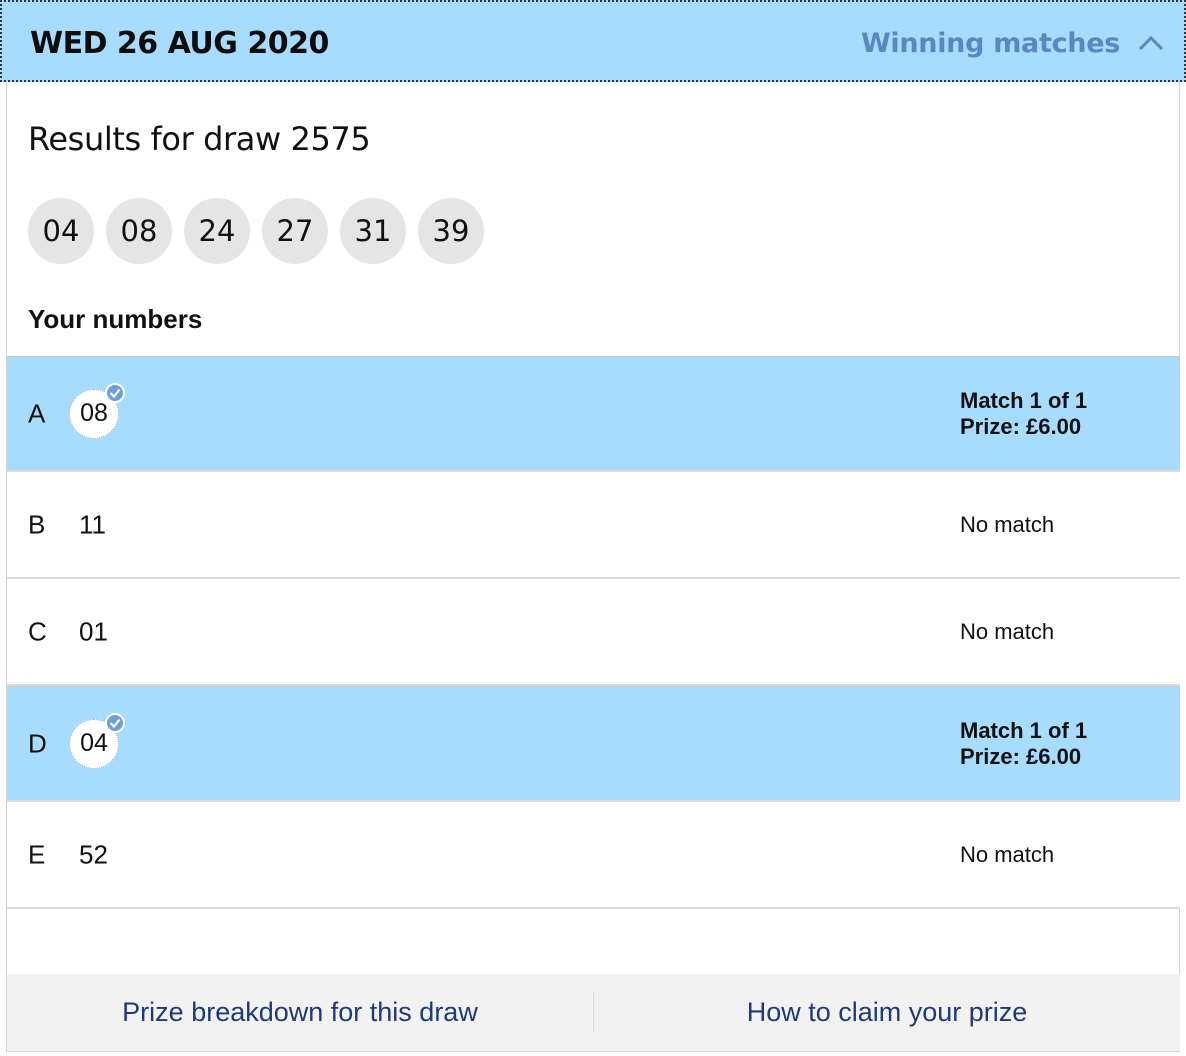 The image size is (1186, 1056). I want to click on number-line-d: D 04 Match 1 of 1 Prize: £6.00, so click(593, 744).